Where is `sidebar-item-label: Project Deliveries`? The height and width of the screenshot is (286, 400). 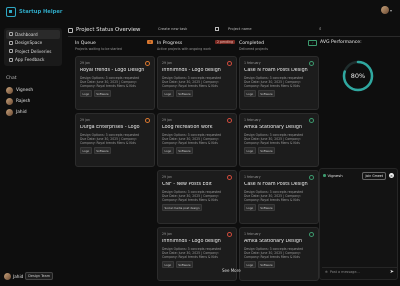
sidebar-item-label: Project Deliveries is located at coordinates (33, 51).